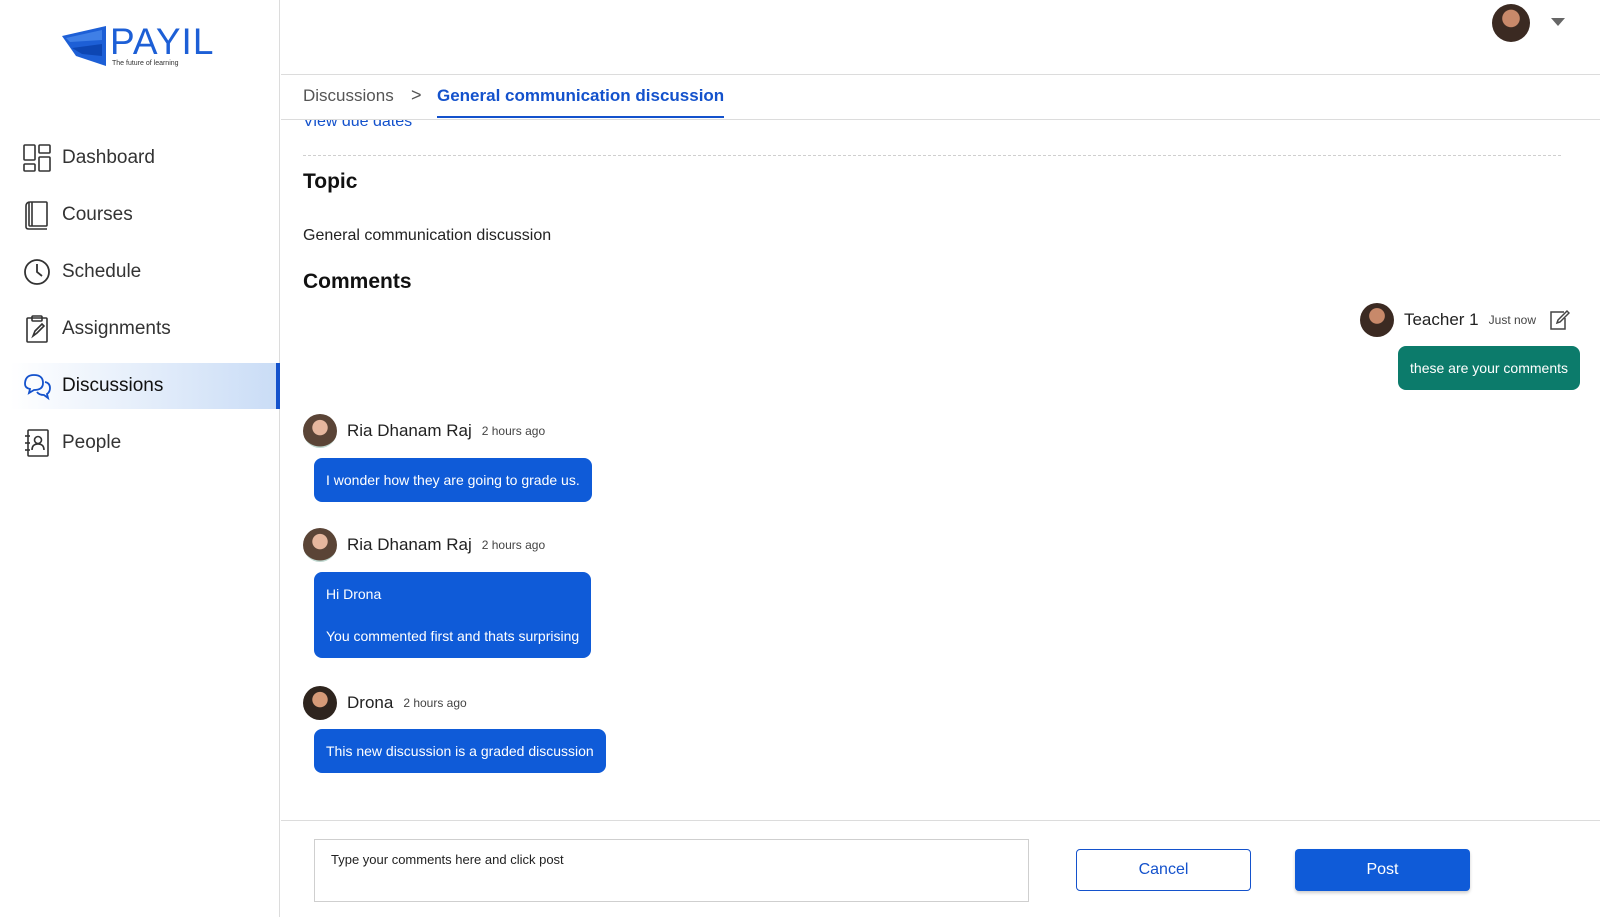 This screenshot has height=917, width=1600. Describe the element at coordinates (370, 702) in the screenshot. I see `comment-author: Drona` at that location.